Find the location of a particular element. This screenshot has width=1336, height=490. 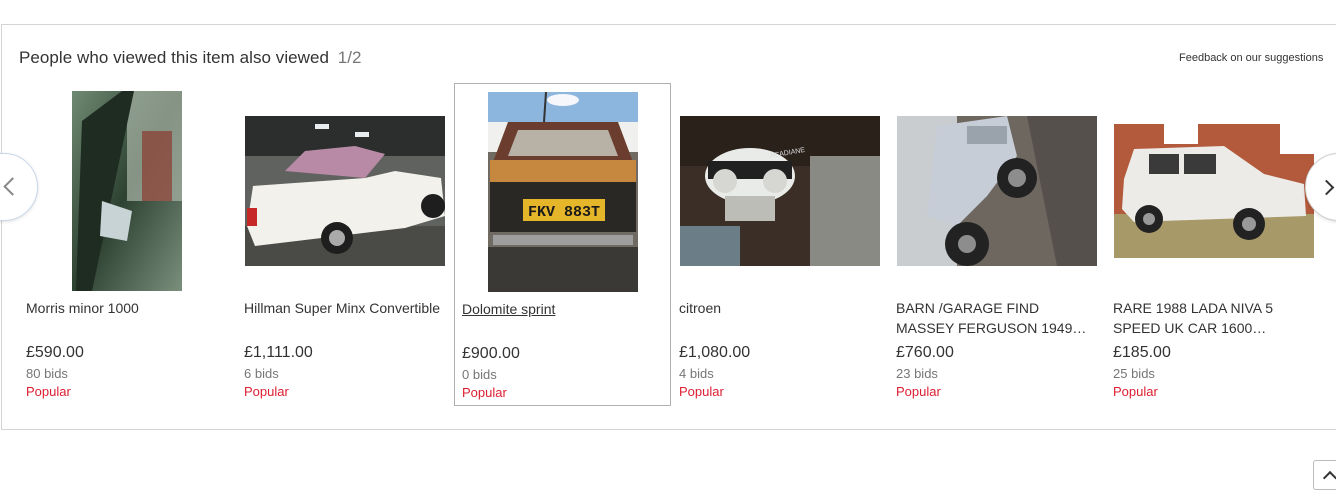

item-bids: 6 bids is located at coordinates (261, 373).